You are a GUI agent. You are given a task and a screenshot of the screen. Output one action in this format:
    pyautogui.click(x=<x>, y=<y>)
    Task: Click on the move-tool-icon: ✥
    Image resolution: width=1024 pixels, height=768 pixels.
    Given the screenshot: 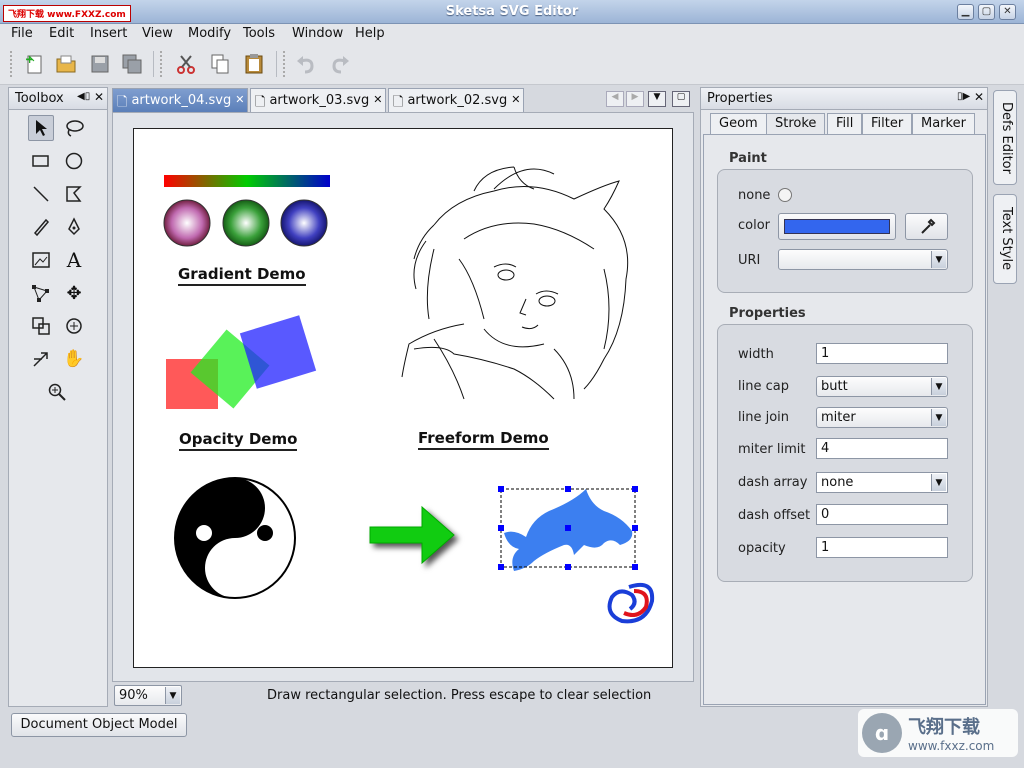 What is the action you would take?
    pyautogui.click(x=74, y=293)
    